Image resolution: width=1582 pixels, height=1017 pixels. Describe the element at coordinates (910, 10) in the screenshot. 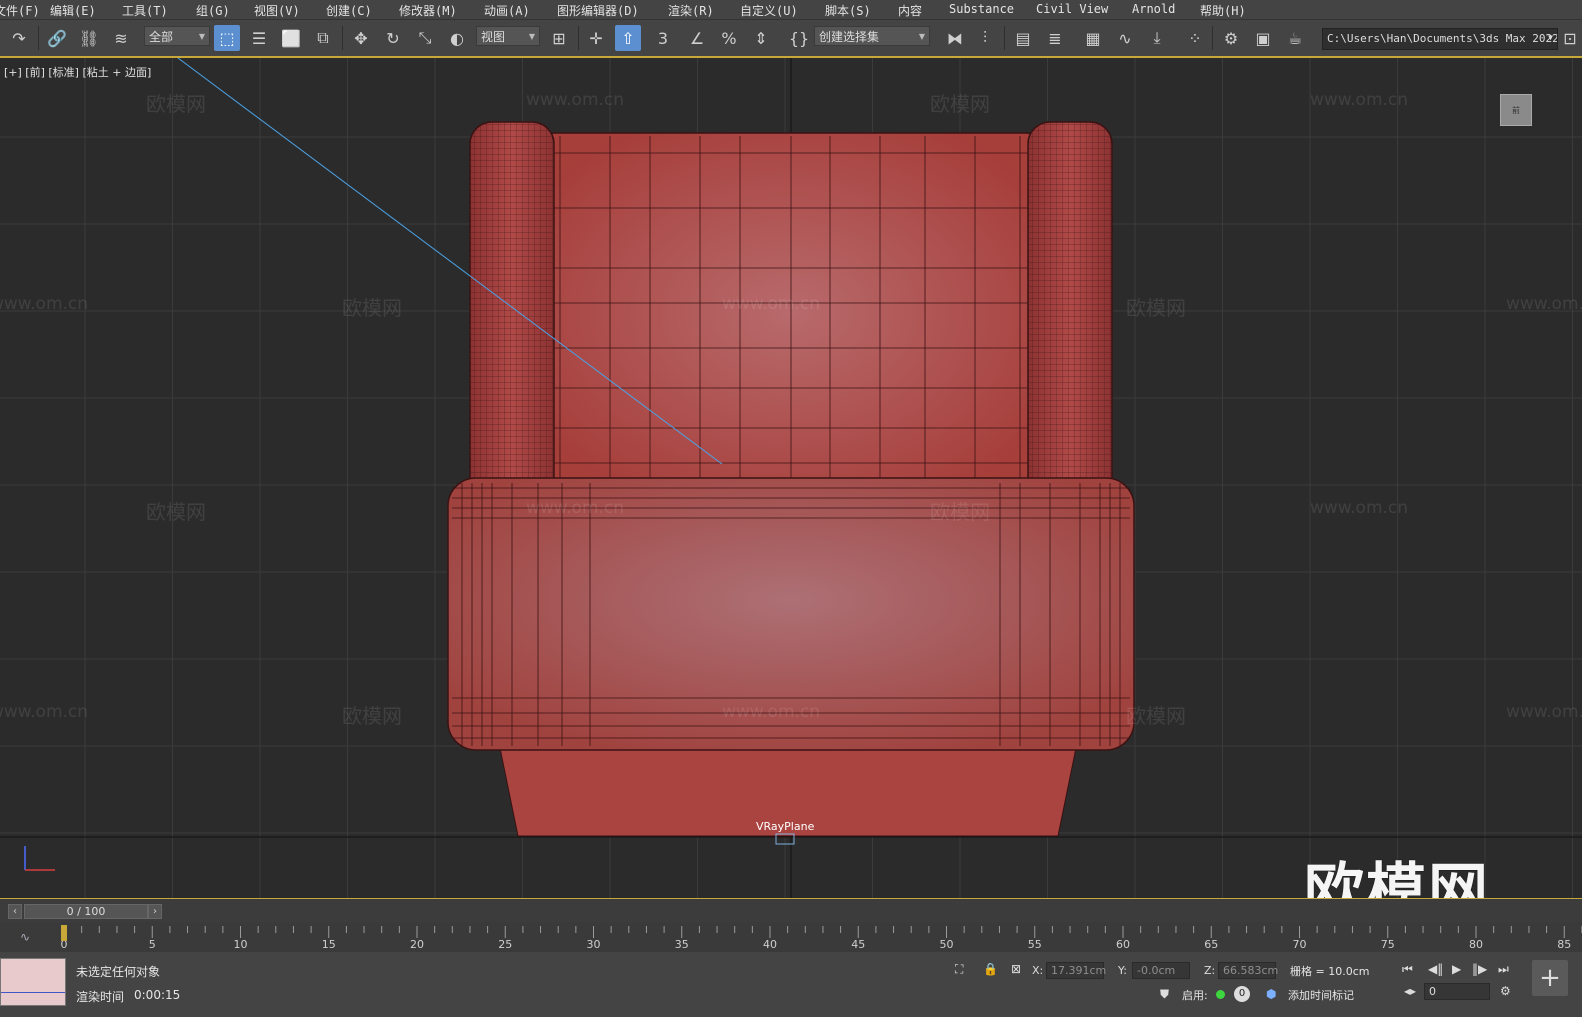

I see `menu-content: 内容` at that location.